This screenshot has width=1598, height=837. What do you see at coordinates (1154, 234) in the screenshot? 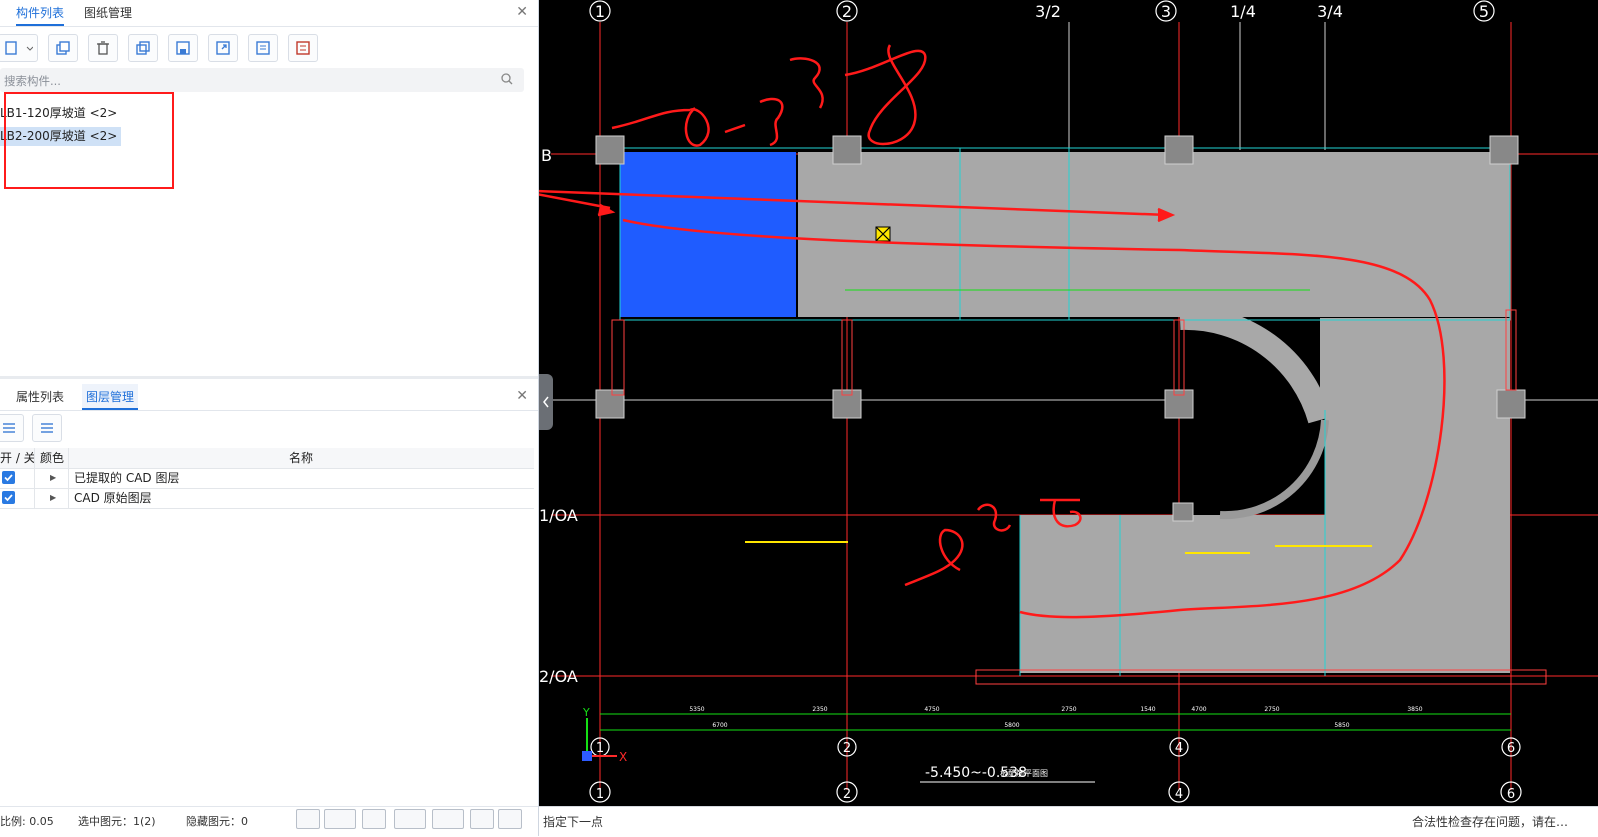
I see `slab-upper` at bounding box center [1154, 234].